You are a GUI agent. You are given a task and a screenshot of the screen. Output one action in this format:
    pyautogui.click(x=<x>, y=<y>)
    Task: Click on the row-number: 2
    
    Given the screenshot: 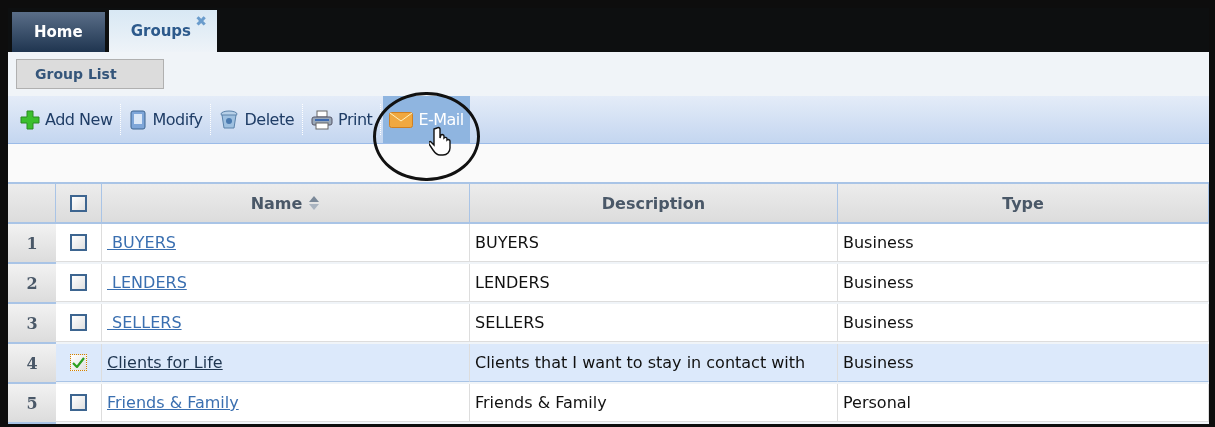 What is the action you would take?
    pyautogui.click(x=32, y=284)
    